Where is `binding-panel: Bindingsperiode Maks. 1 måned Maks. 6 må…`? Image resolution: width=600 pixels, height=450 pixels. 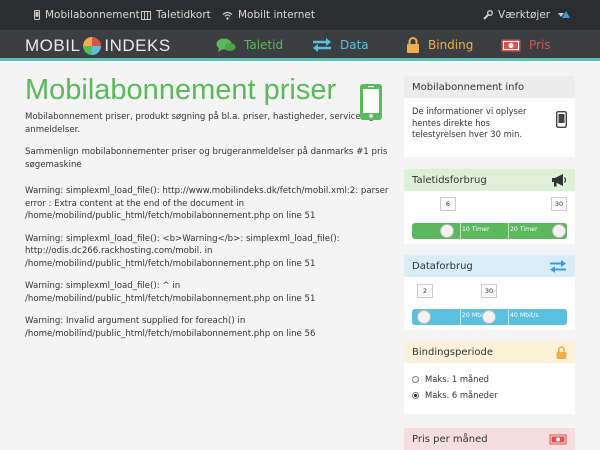 binding-panel: Bindingsperiode Maks. 1 måned Maks. 6 må… is located at coordinates (489, 377).